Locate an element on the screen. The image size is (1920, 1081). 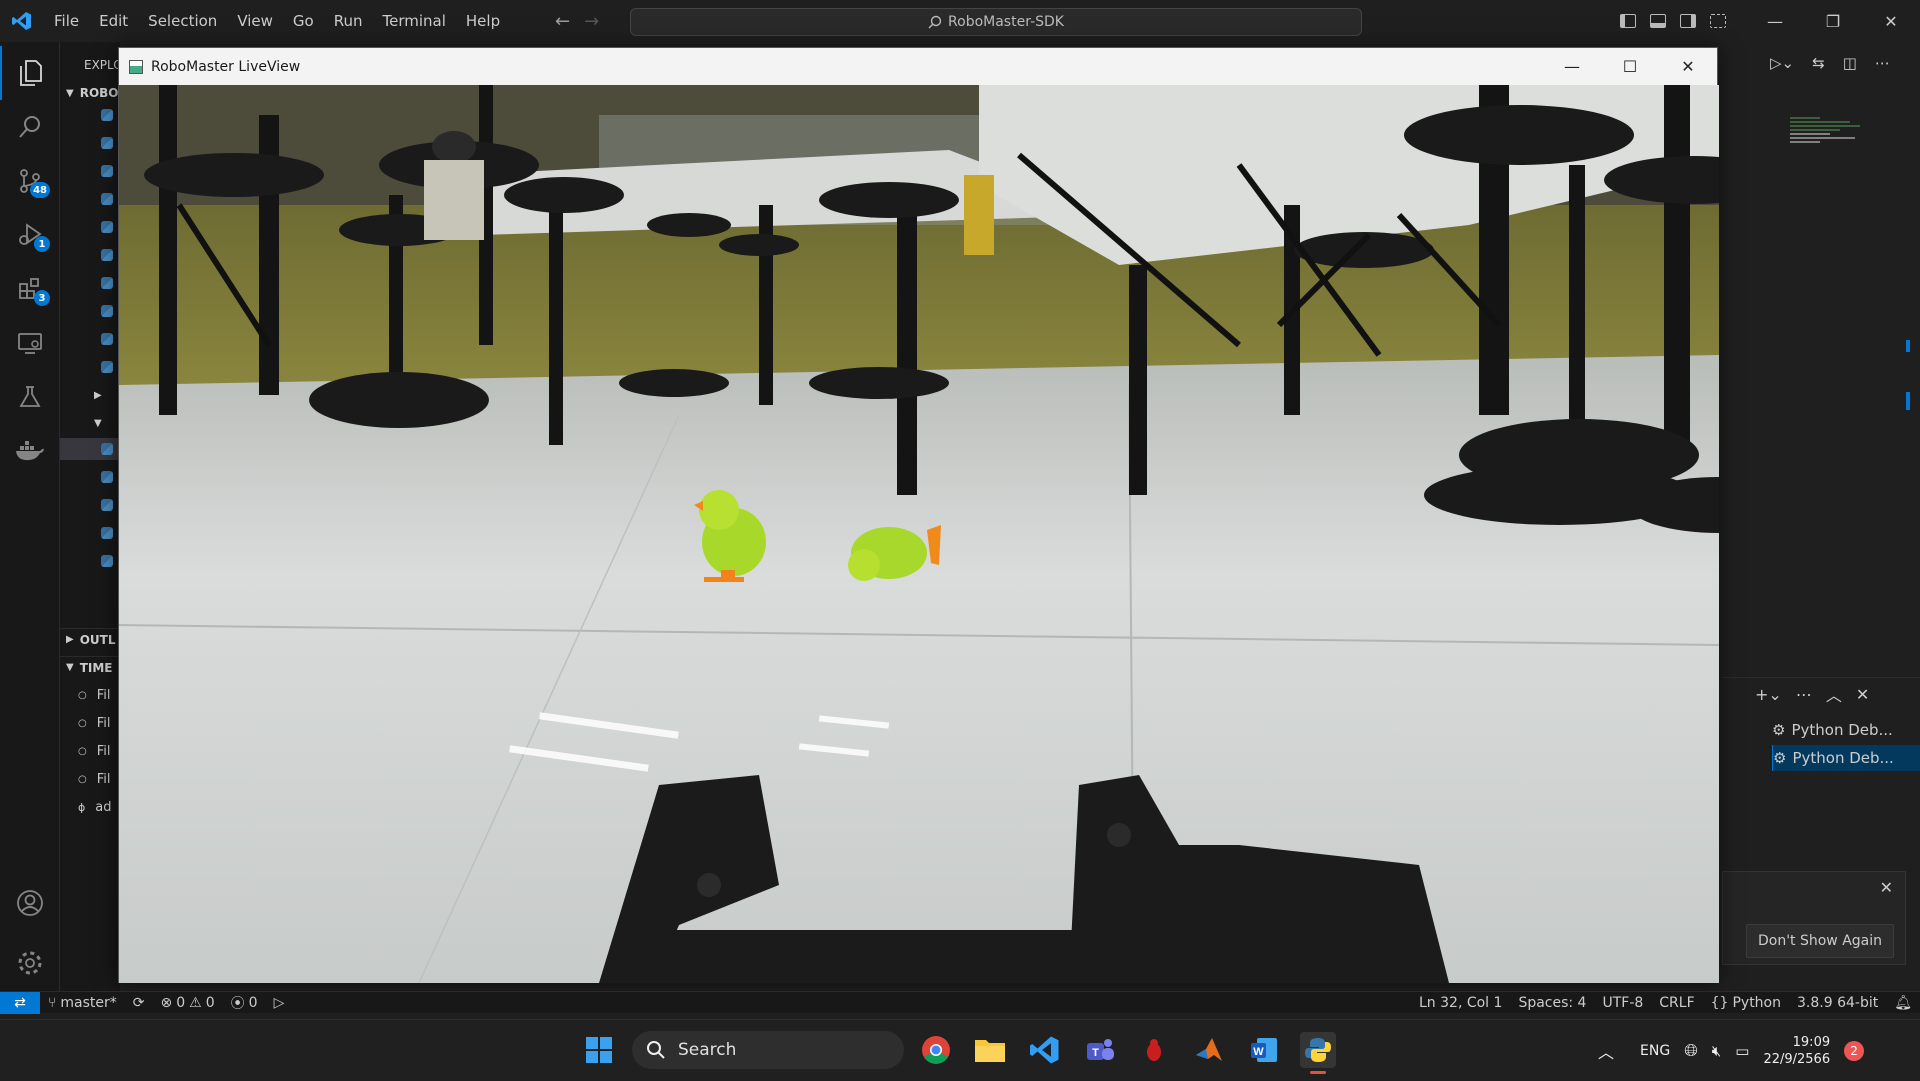
remote-indicator: ⇄ is located at coordinates (20, 1002).